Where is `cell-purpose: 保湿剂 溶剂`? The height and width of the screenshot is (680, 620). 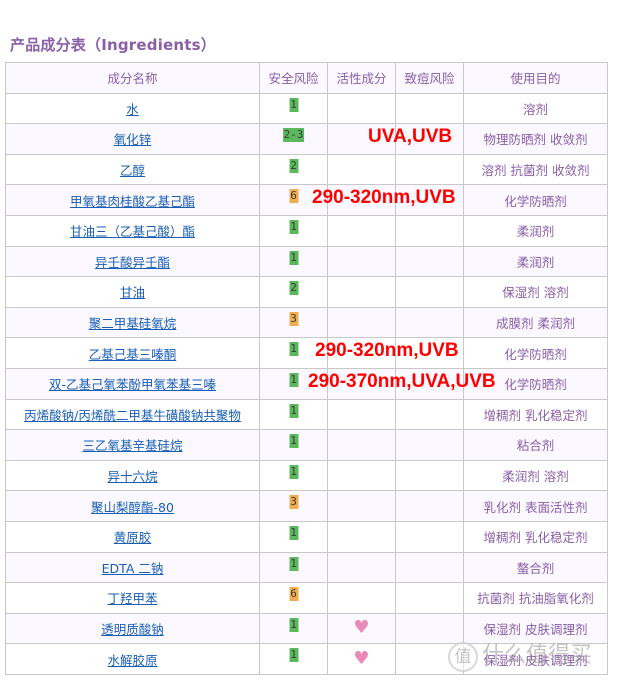 cell-purpose: 保湿剂 溶剂 is located at coordinates (535, 292).